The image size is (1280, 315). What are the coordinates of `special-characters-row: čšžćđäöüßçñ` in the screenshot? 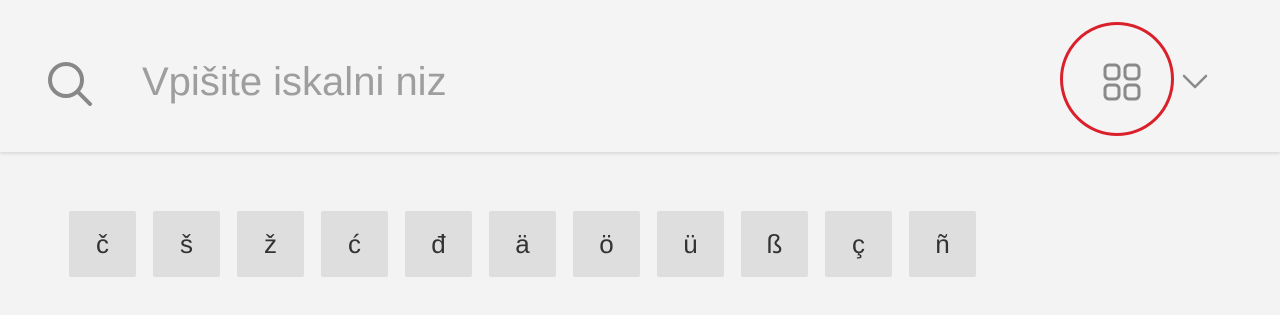 It's located at (522, 244).